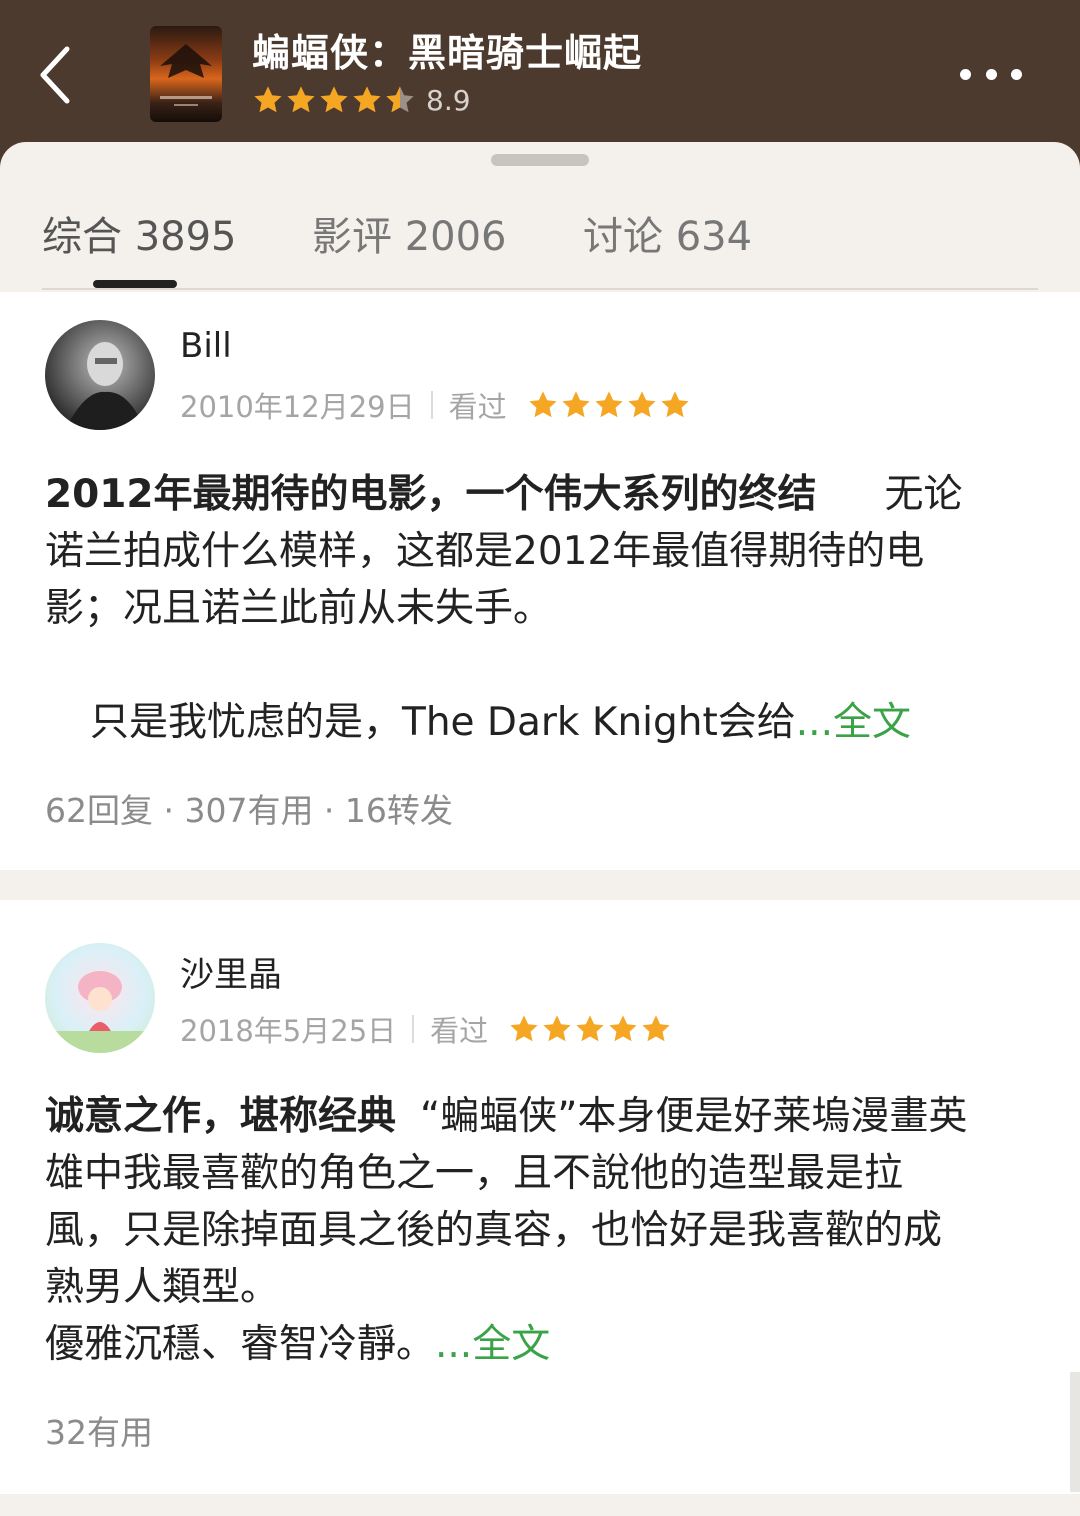 The height and width of the screenshot is (1516, 1080). Describe the element at coordinates (485, 551) in the screenshot. I see `review-text: 诺兰拍成什么模样，这都是2012年最值得期待的电` at that location.